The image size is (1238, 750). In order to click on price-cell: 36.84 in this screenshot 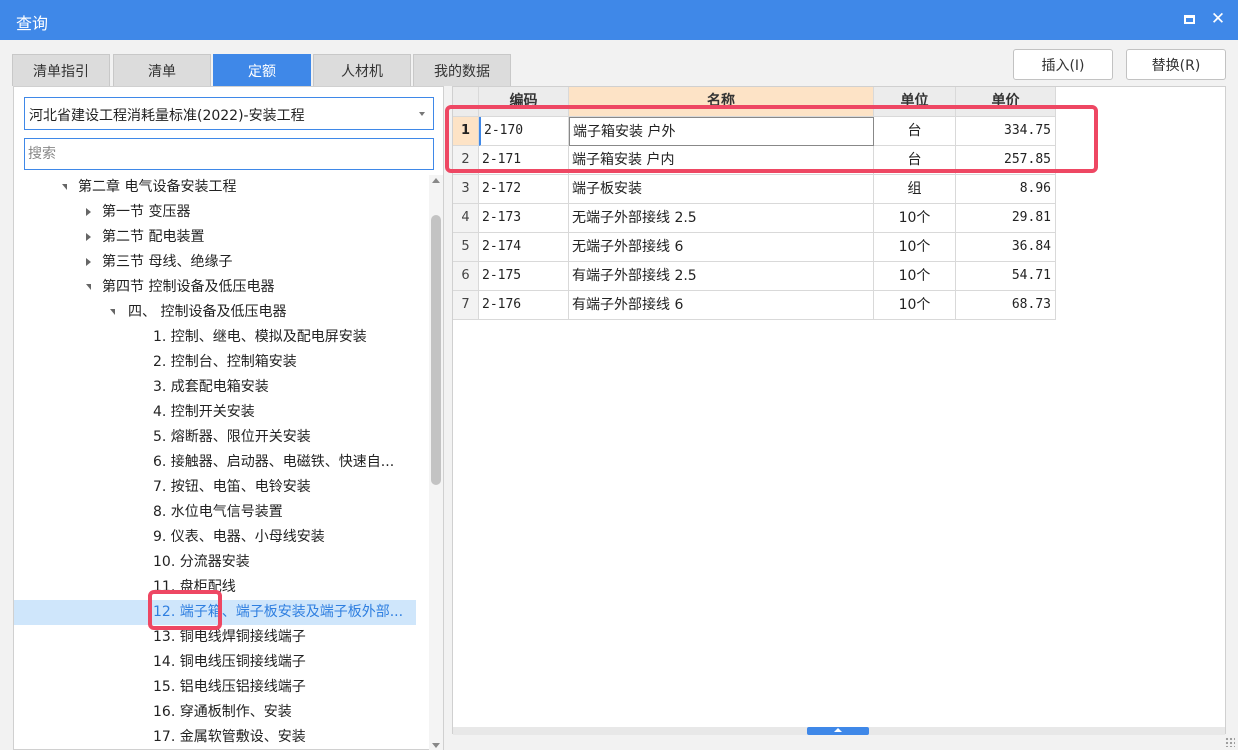, I will do `click(1006, 247)`.